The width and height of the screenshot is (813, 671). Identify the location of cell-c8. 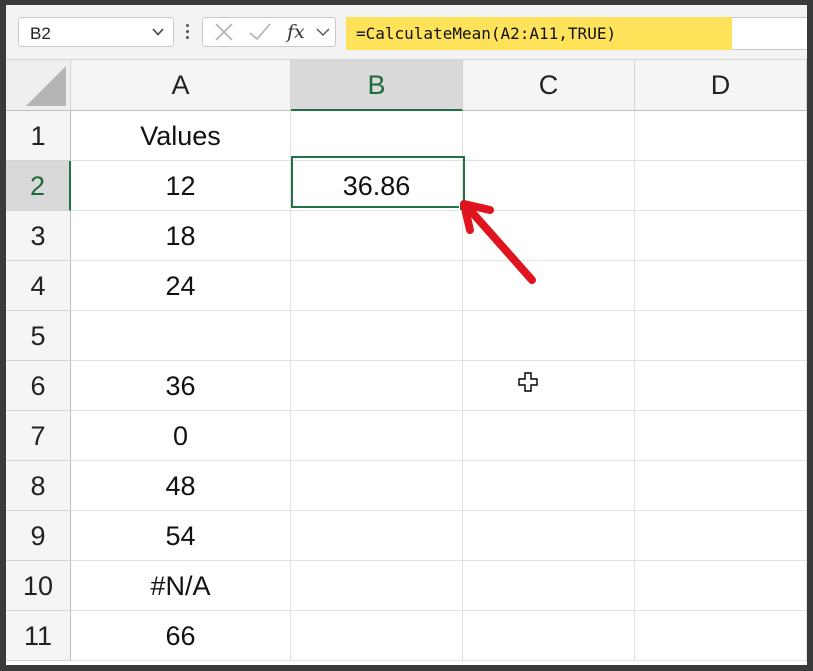
(549, 486).